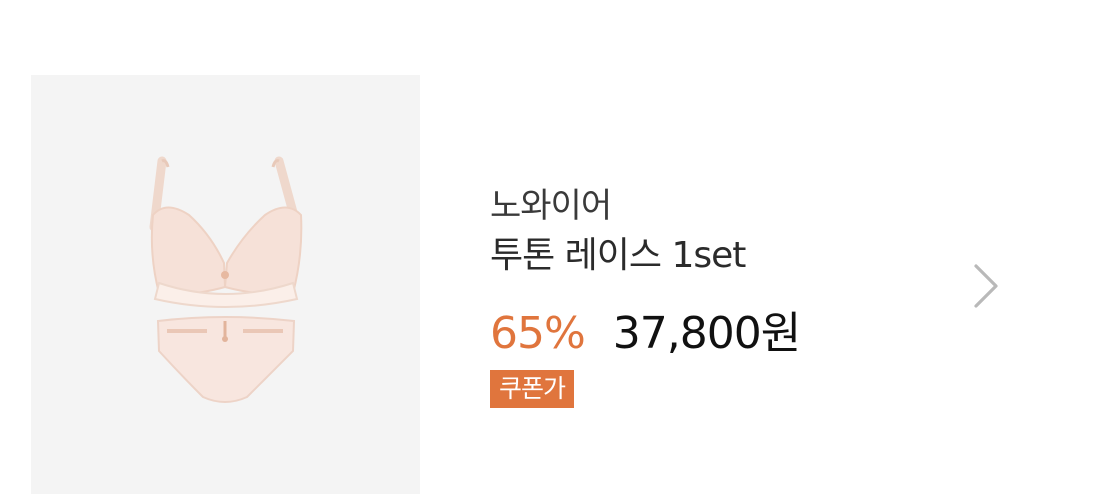 The height and width of the screenshot is (494, 1100). I want to click on product-title: 투톤 레이스 1set, so click(720, 256).